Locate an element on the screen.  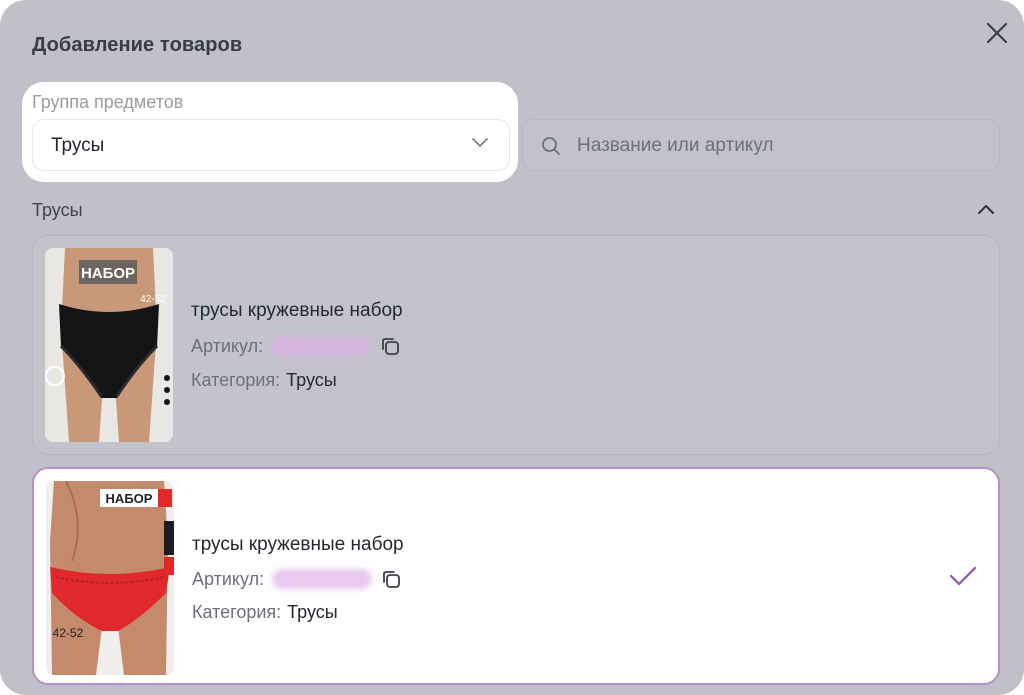
section-collapse-button is located at coordinates (986, 210).